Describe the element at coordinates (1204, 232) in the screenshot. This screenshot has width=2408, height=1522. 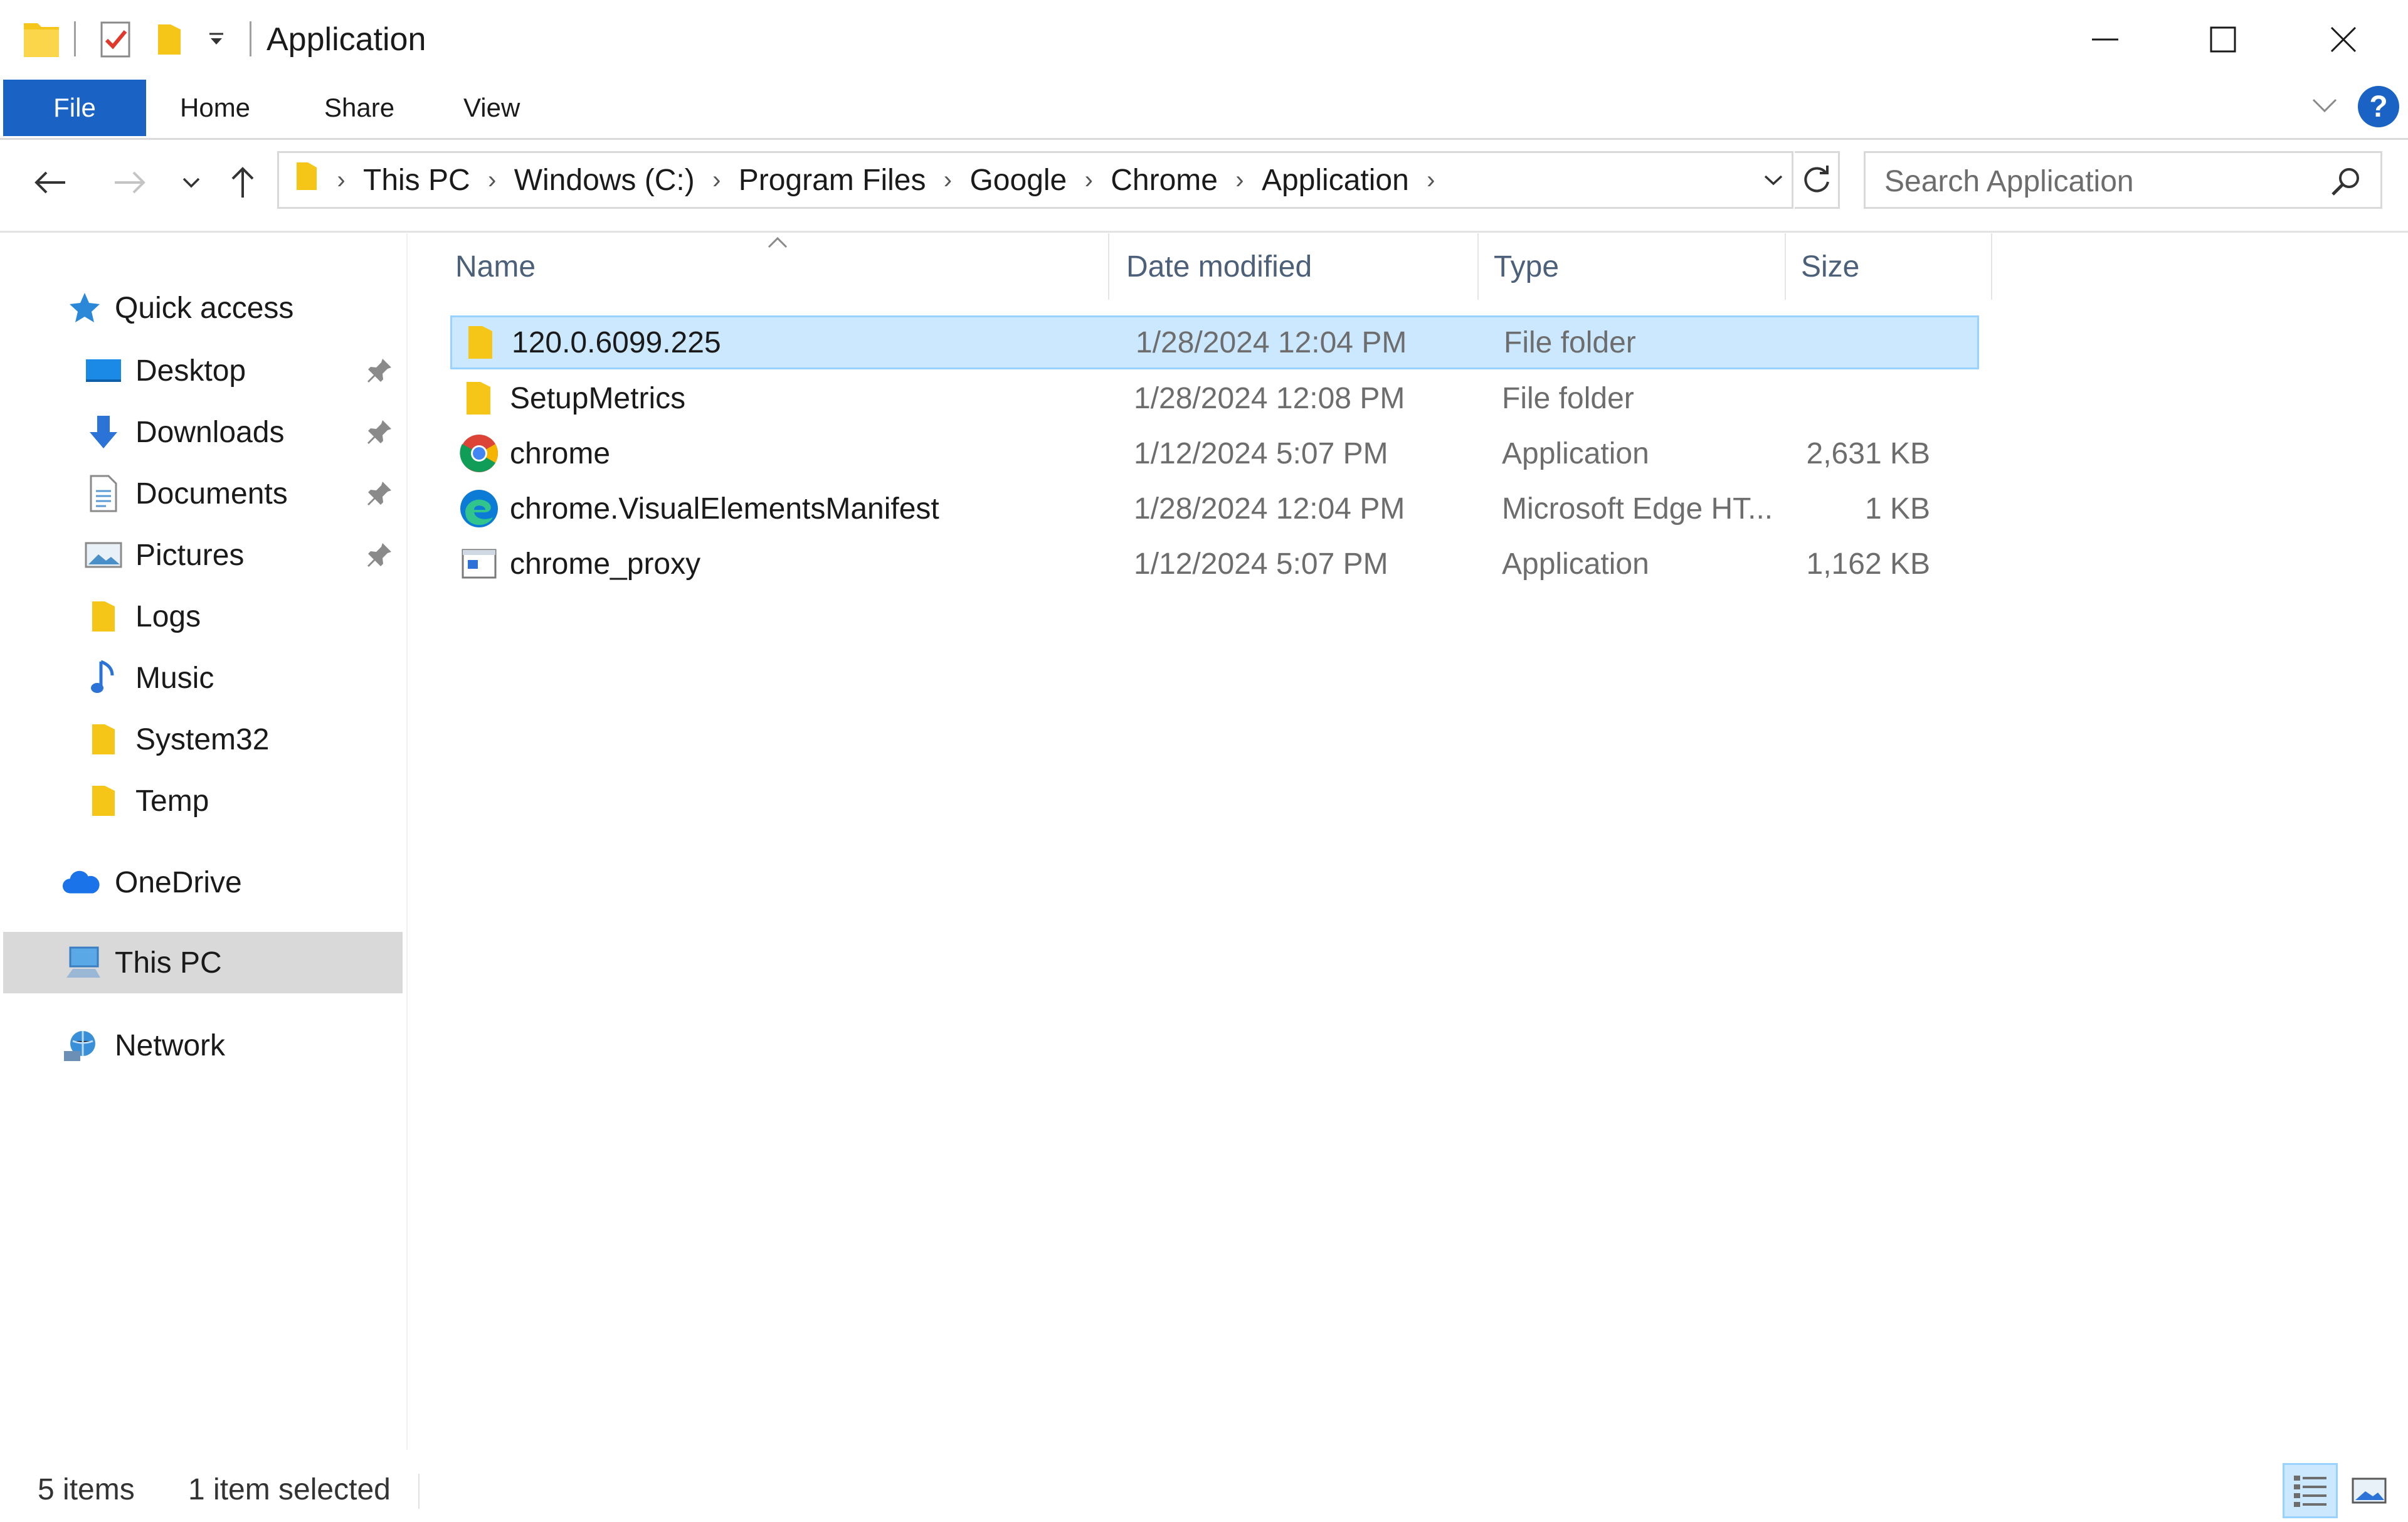
I see `divider` at that location.